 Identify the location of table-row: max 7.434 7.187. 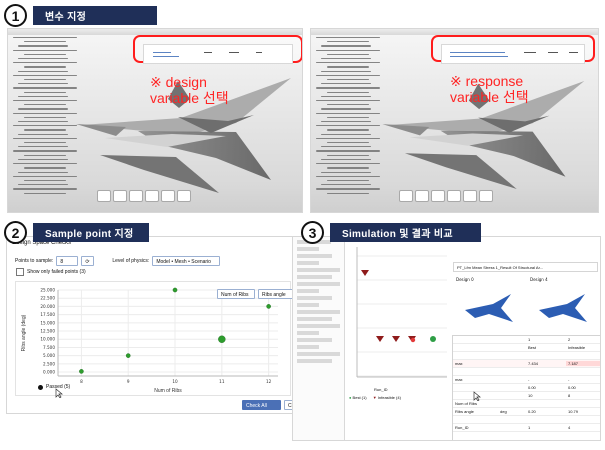
(526, 364).